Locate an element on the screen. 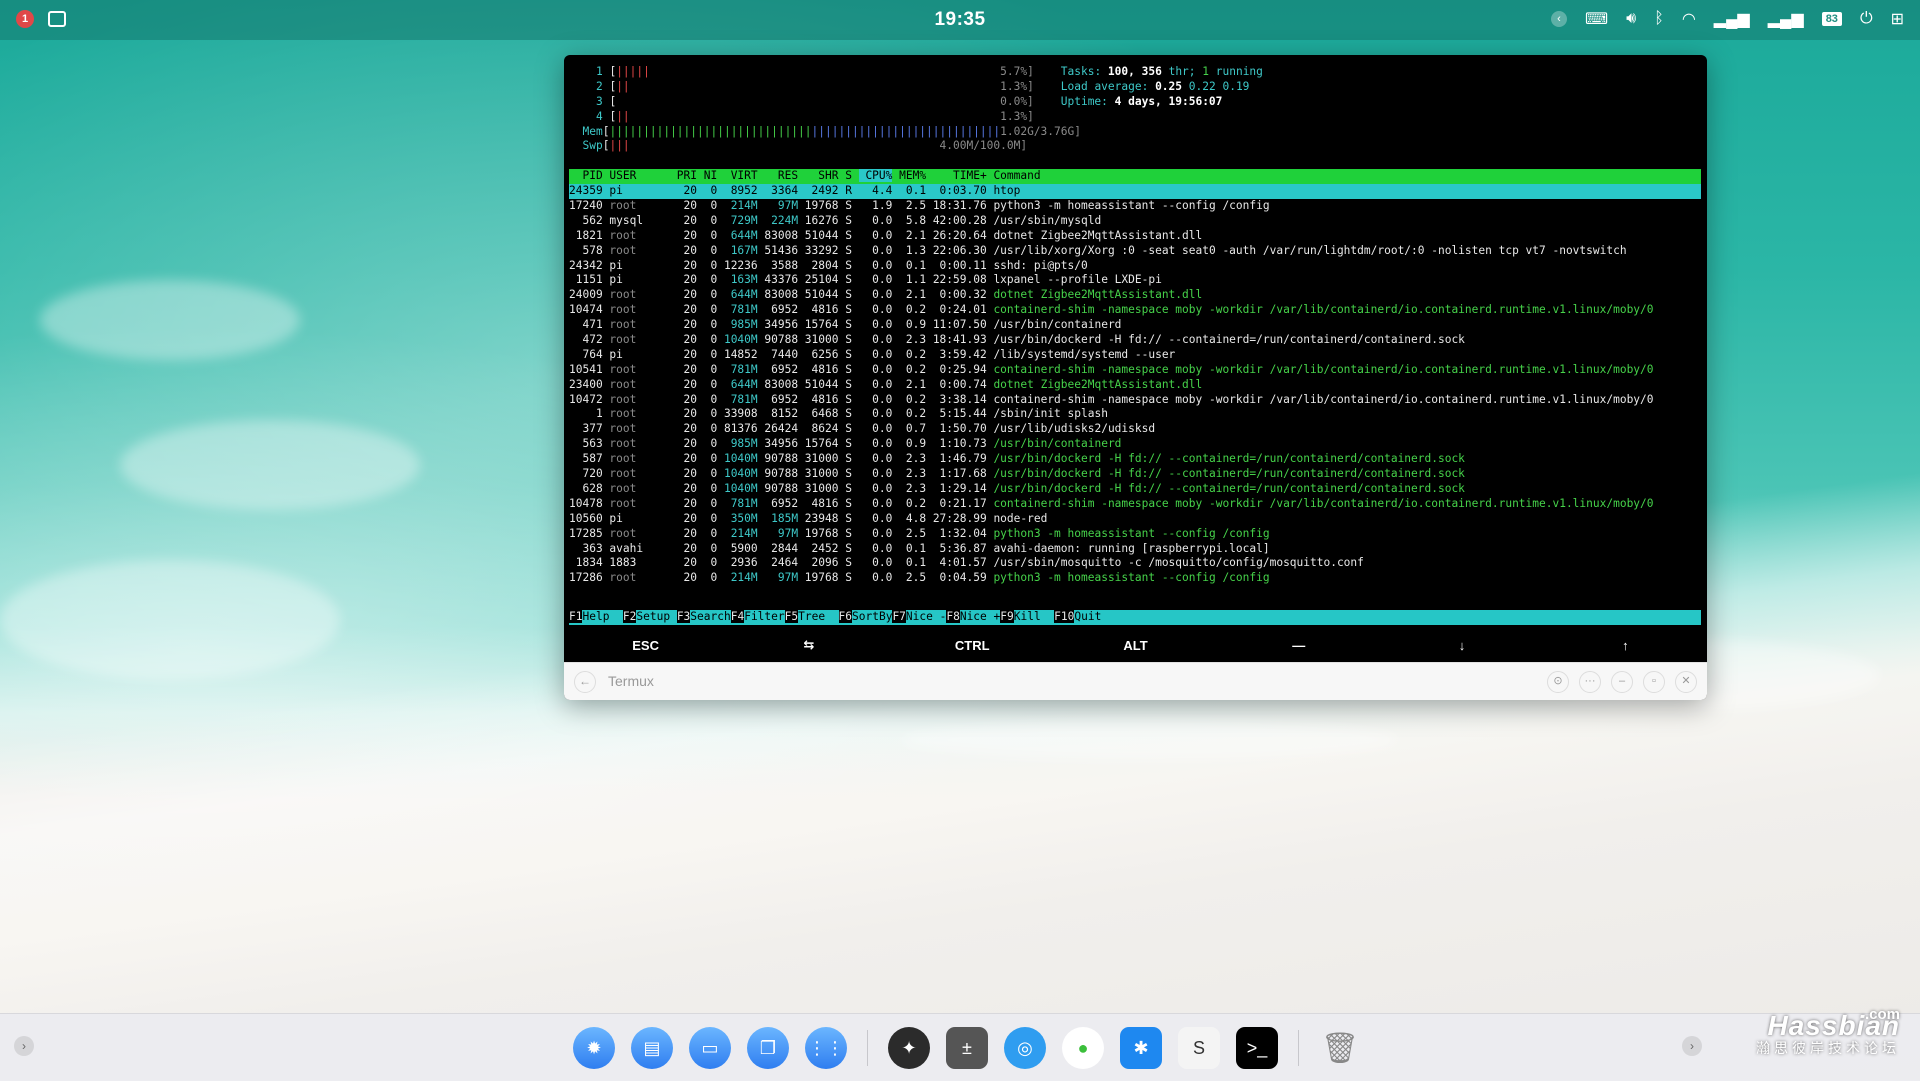 The image size is (1920, 1081). extra-key: ⇆ is located at coordinates (809, 645).